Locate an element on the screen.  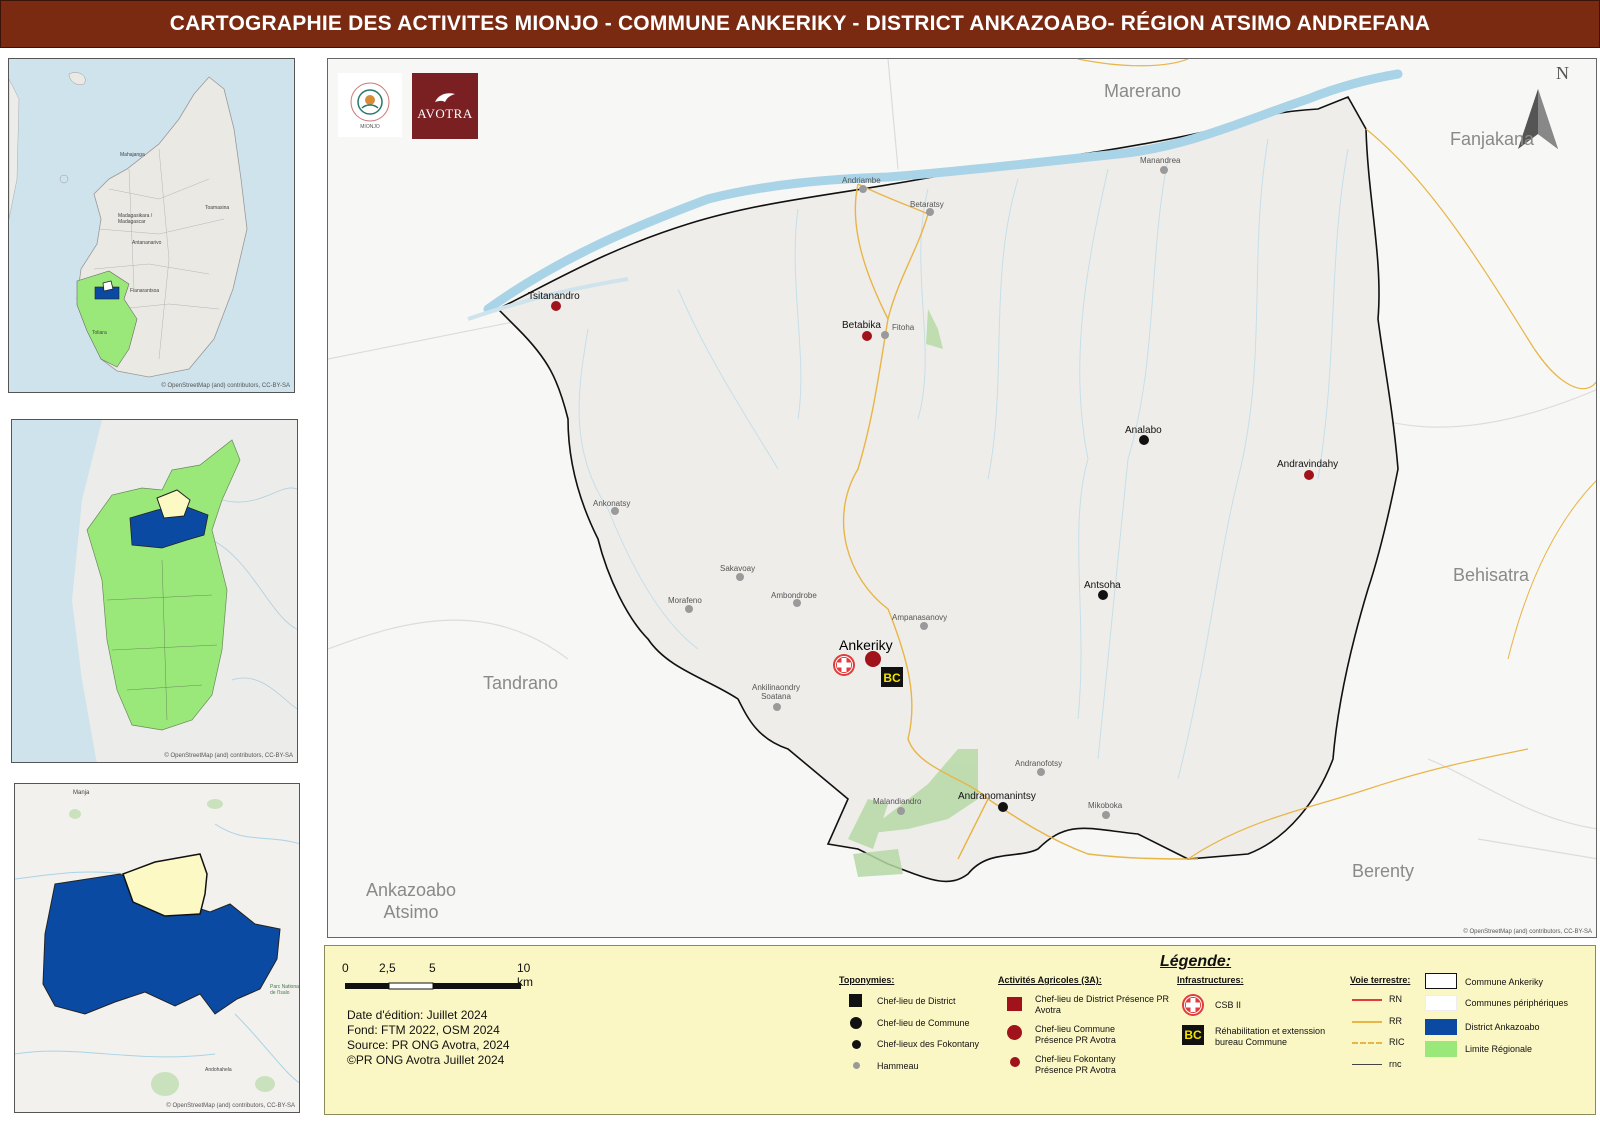
label-ampanasanovy: Ampanasanovy is located at coordinates (920, 617).